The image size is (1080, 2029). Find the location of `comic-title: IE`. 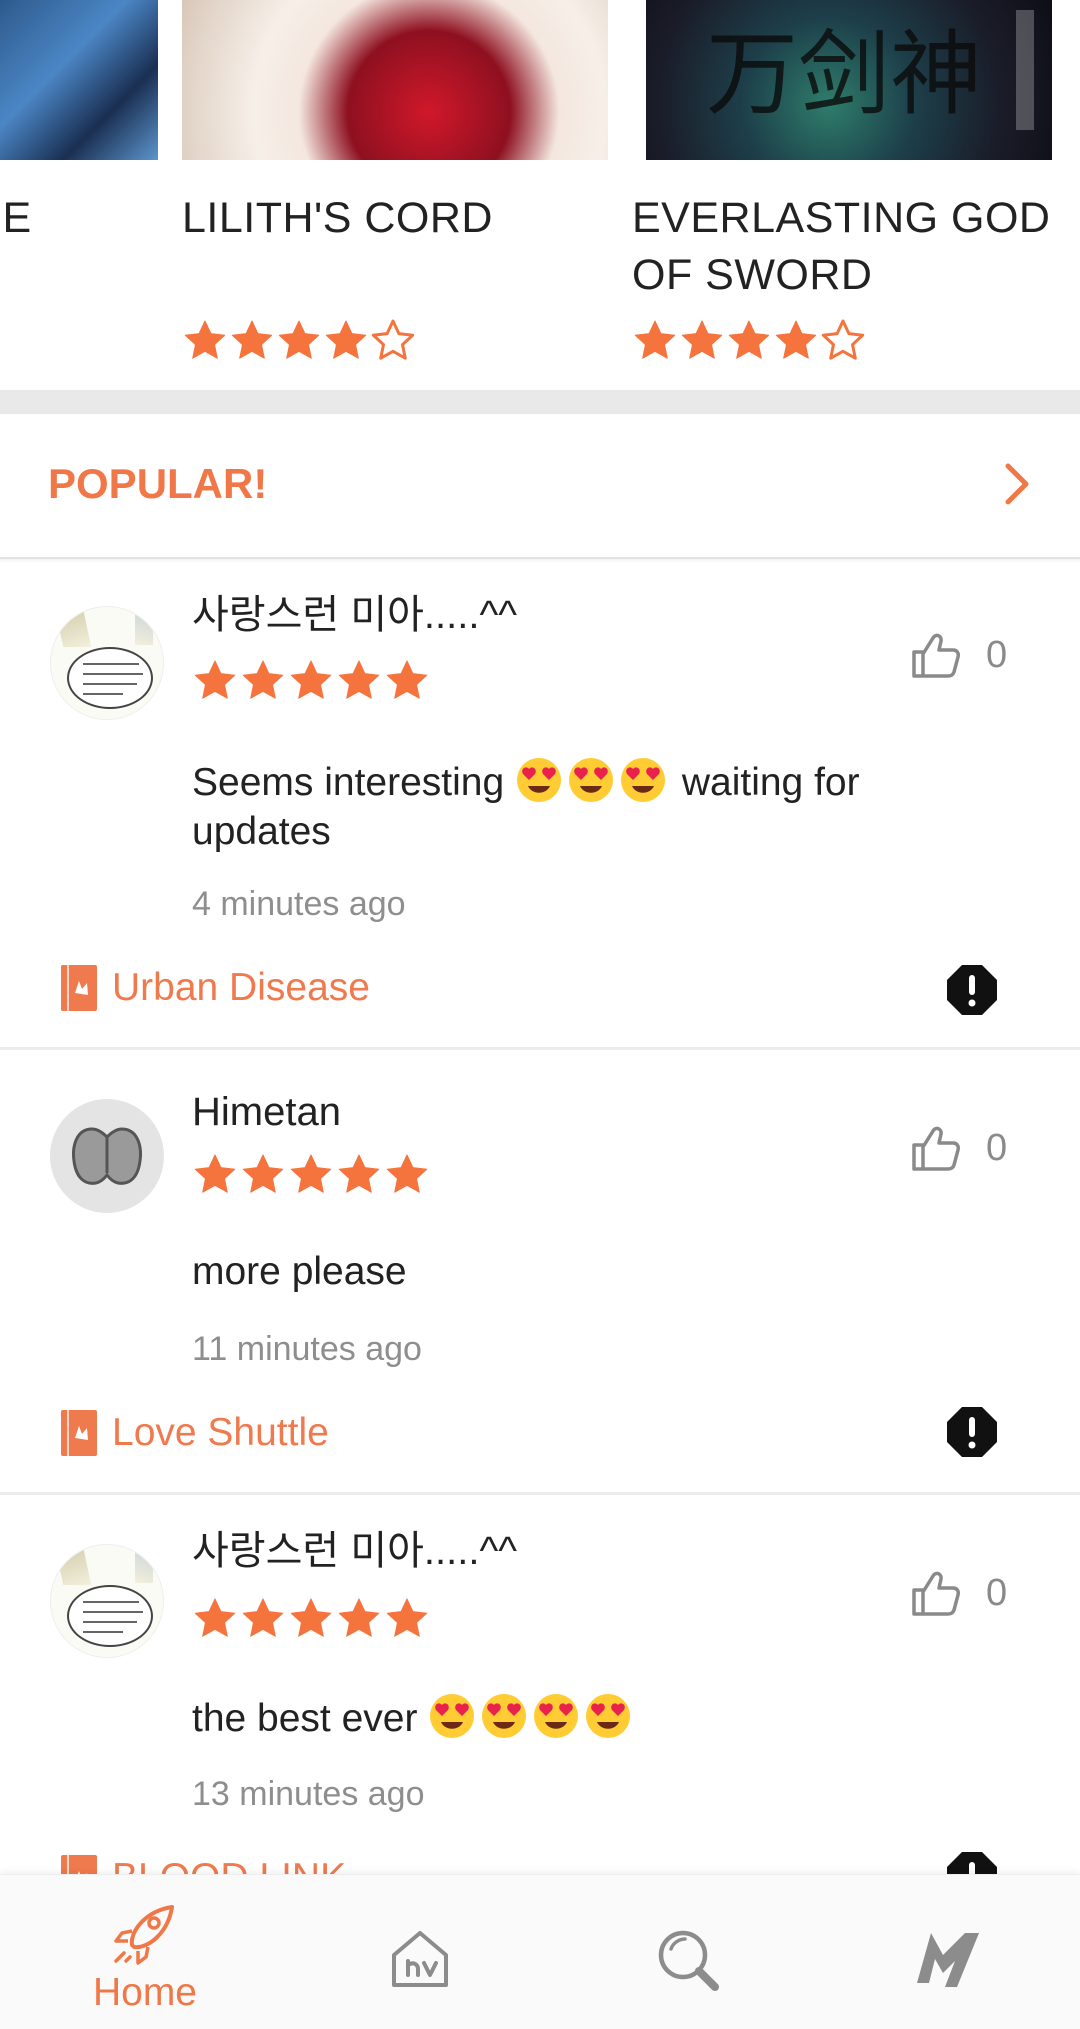

comic-title: IE is located at coordinates (25, 218).